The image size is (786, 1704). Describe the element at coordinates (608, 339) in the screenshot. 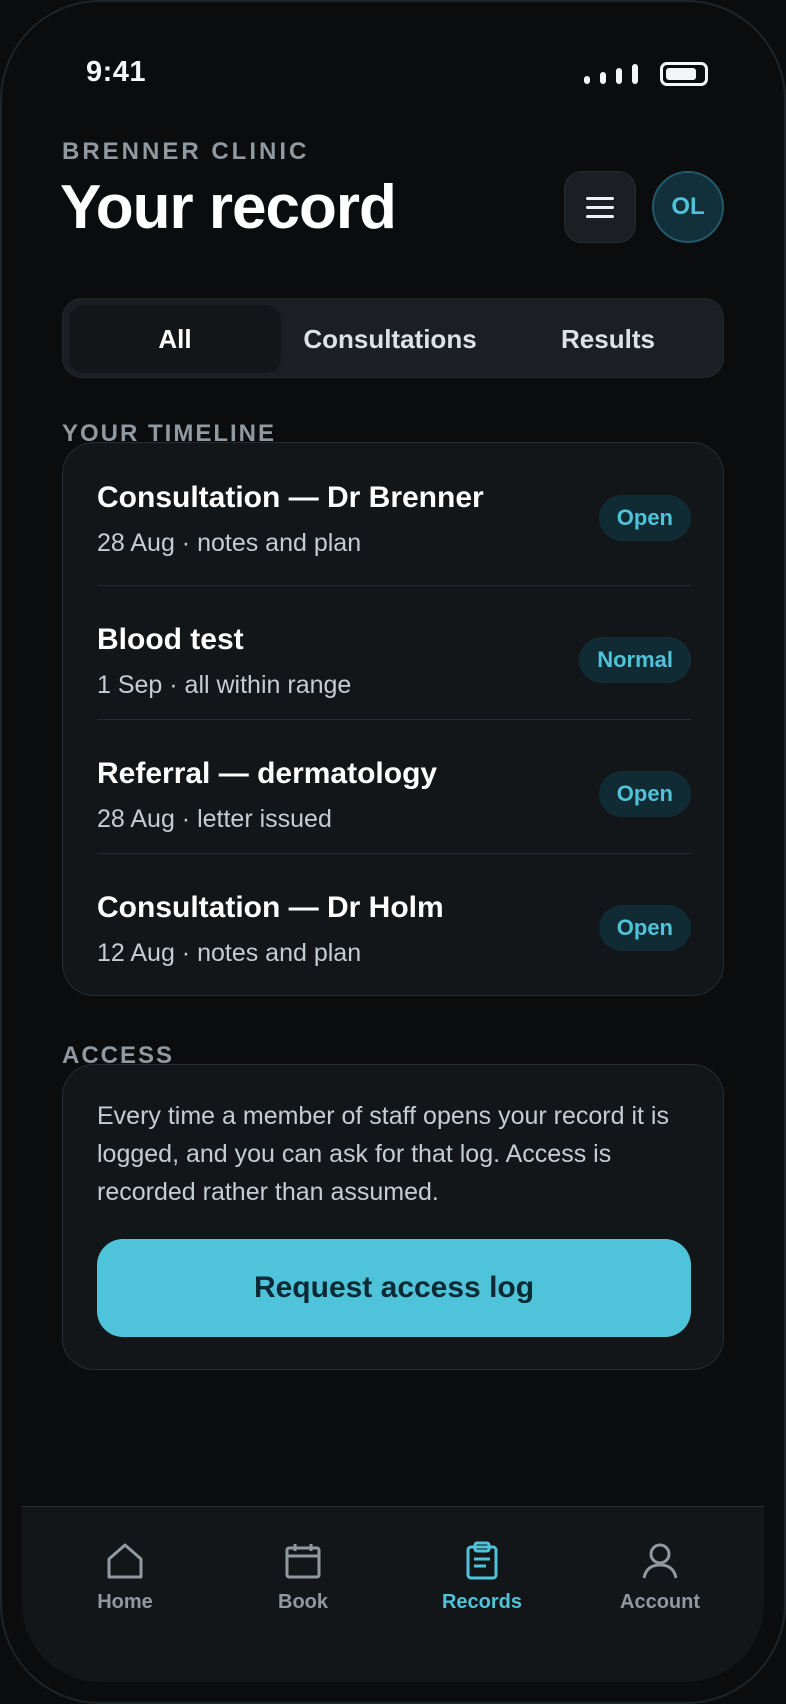

I see `tab-results: Results` at that location.